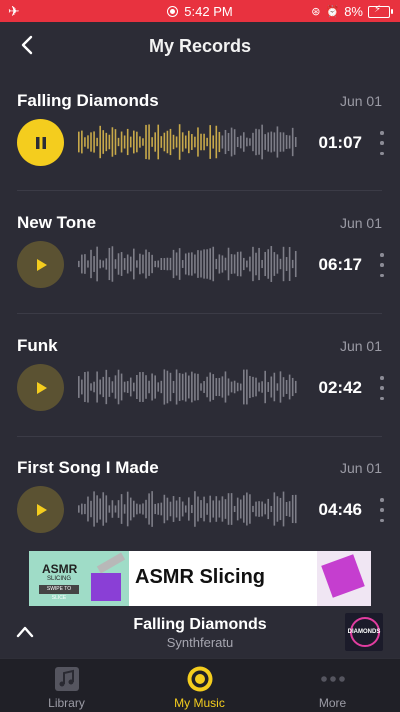  Describe the element at coordinates (343, 576) in the screenshot. I see `cube-icon` at that location.